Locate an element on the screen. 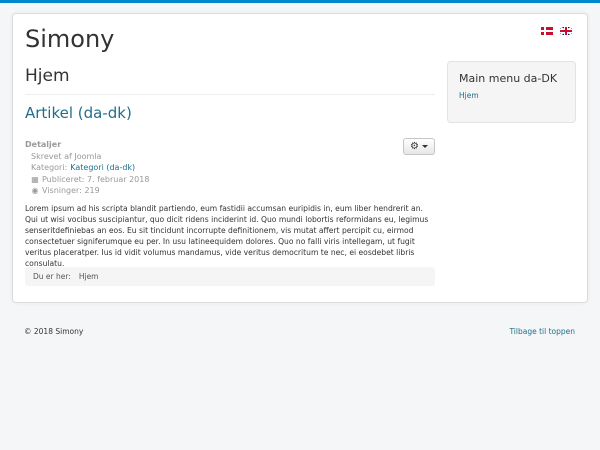 The width and height of the screenshot is (600, 450). sidebar-main-menu: Main menu da-DK Hjem is located at coordinates (511, 92).